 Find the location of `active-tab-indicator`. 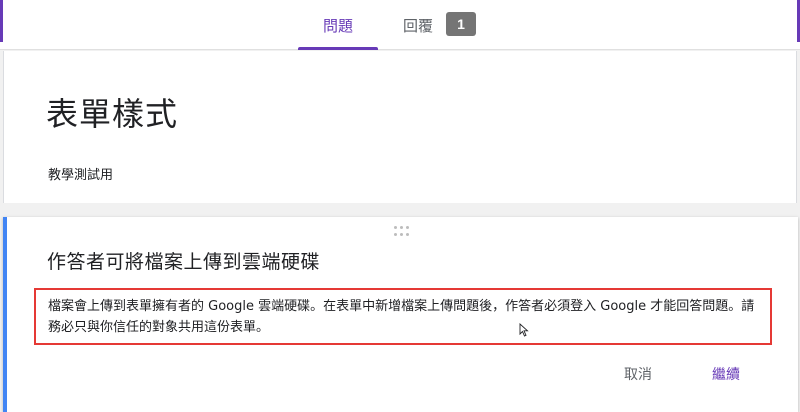

active-tab-indicator is located at coordinates (338, 48).